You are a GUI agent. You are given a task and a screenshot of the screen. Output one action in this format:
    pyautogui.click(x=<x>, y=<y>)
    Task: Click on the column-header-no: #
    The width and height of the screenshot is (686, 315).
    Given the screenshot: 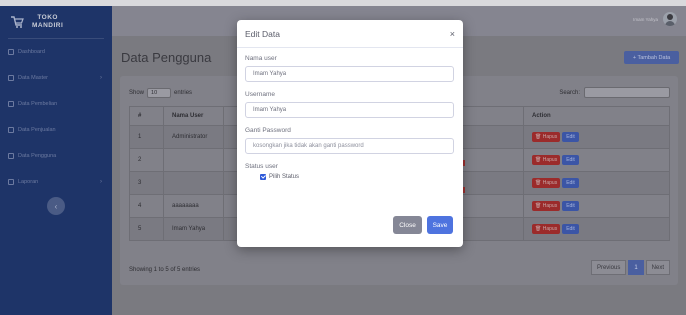 What is the action you would take?
    pyautogui.click(x=146, y=116)
    